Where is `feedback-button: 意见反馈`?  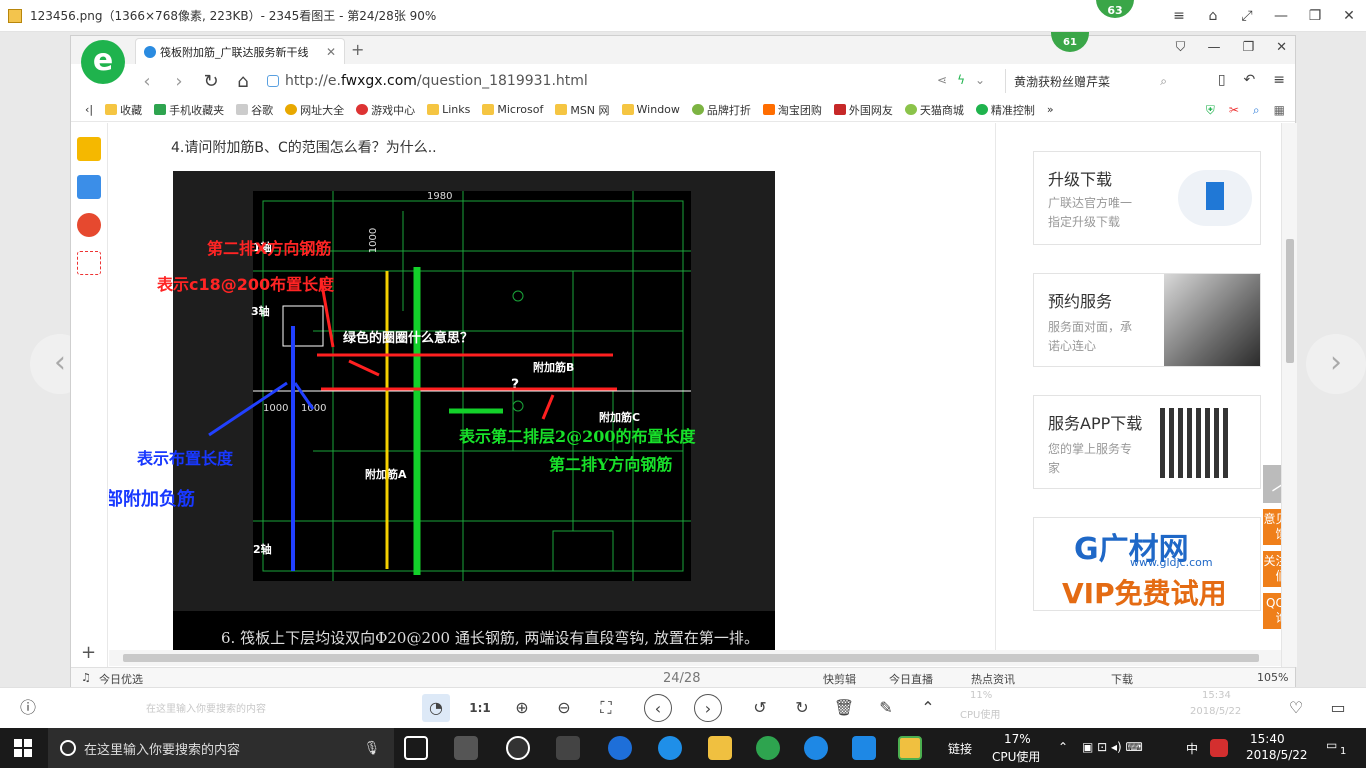
feedback-button: 意见反馈 is located at coordinates (1272, 527).